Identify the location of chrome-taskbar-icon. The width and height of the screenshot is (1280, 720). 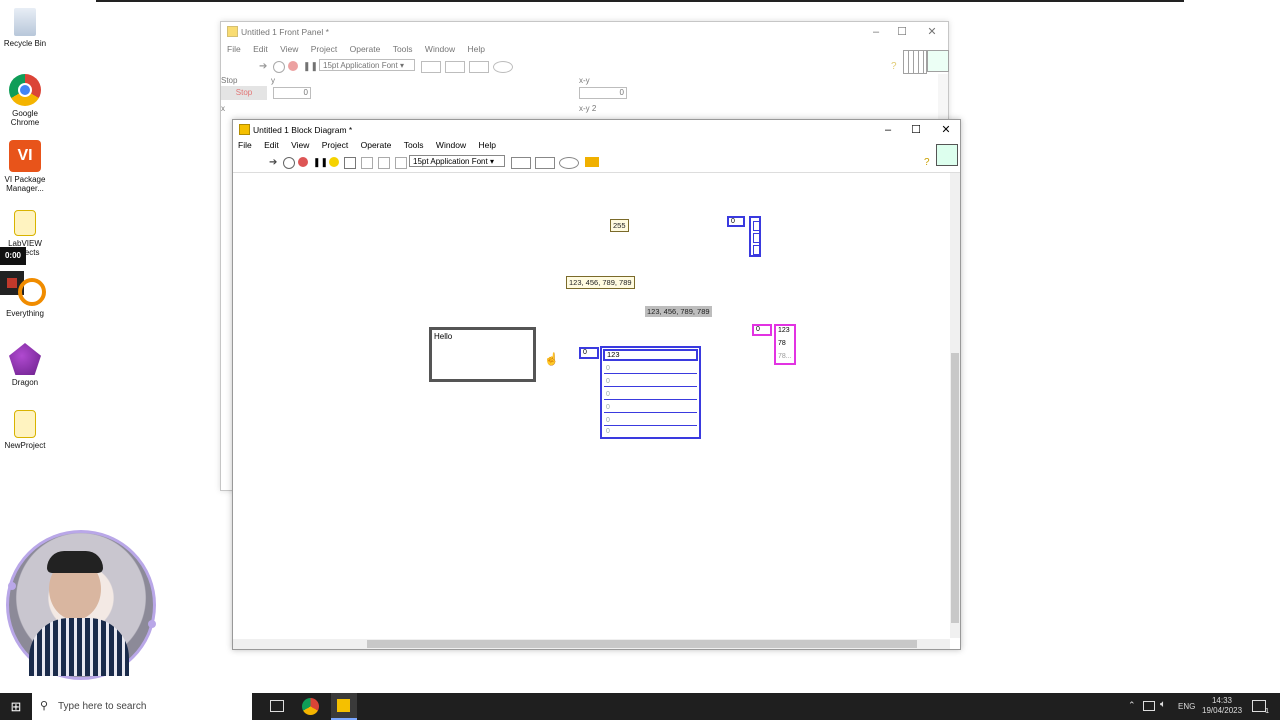
(310, 706).